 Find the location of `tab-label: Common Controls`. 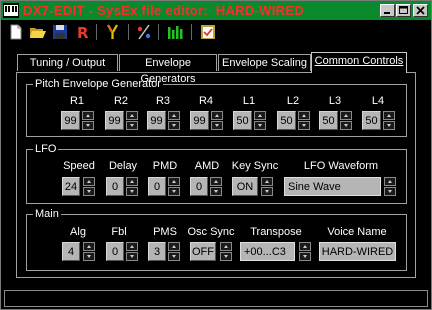

tab-label: Common Controls is located at coordinates (359, 61).